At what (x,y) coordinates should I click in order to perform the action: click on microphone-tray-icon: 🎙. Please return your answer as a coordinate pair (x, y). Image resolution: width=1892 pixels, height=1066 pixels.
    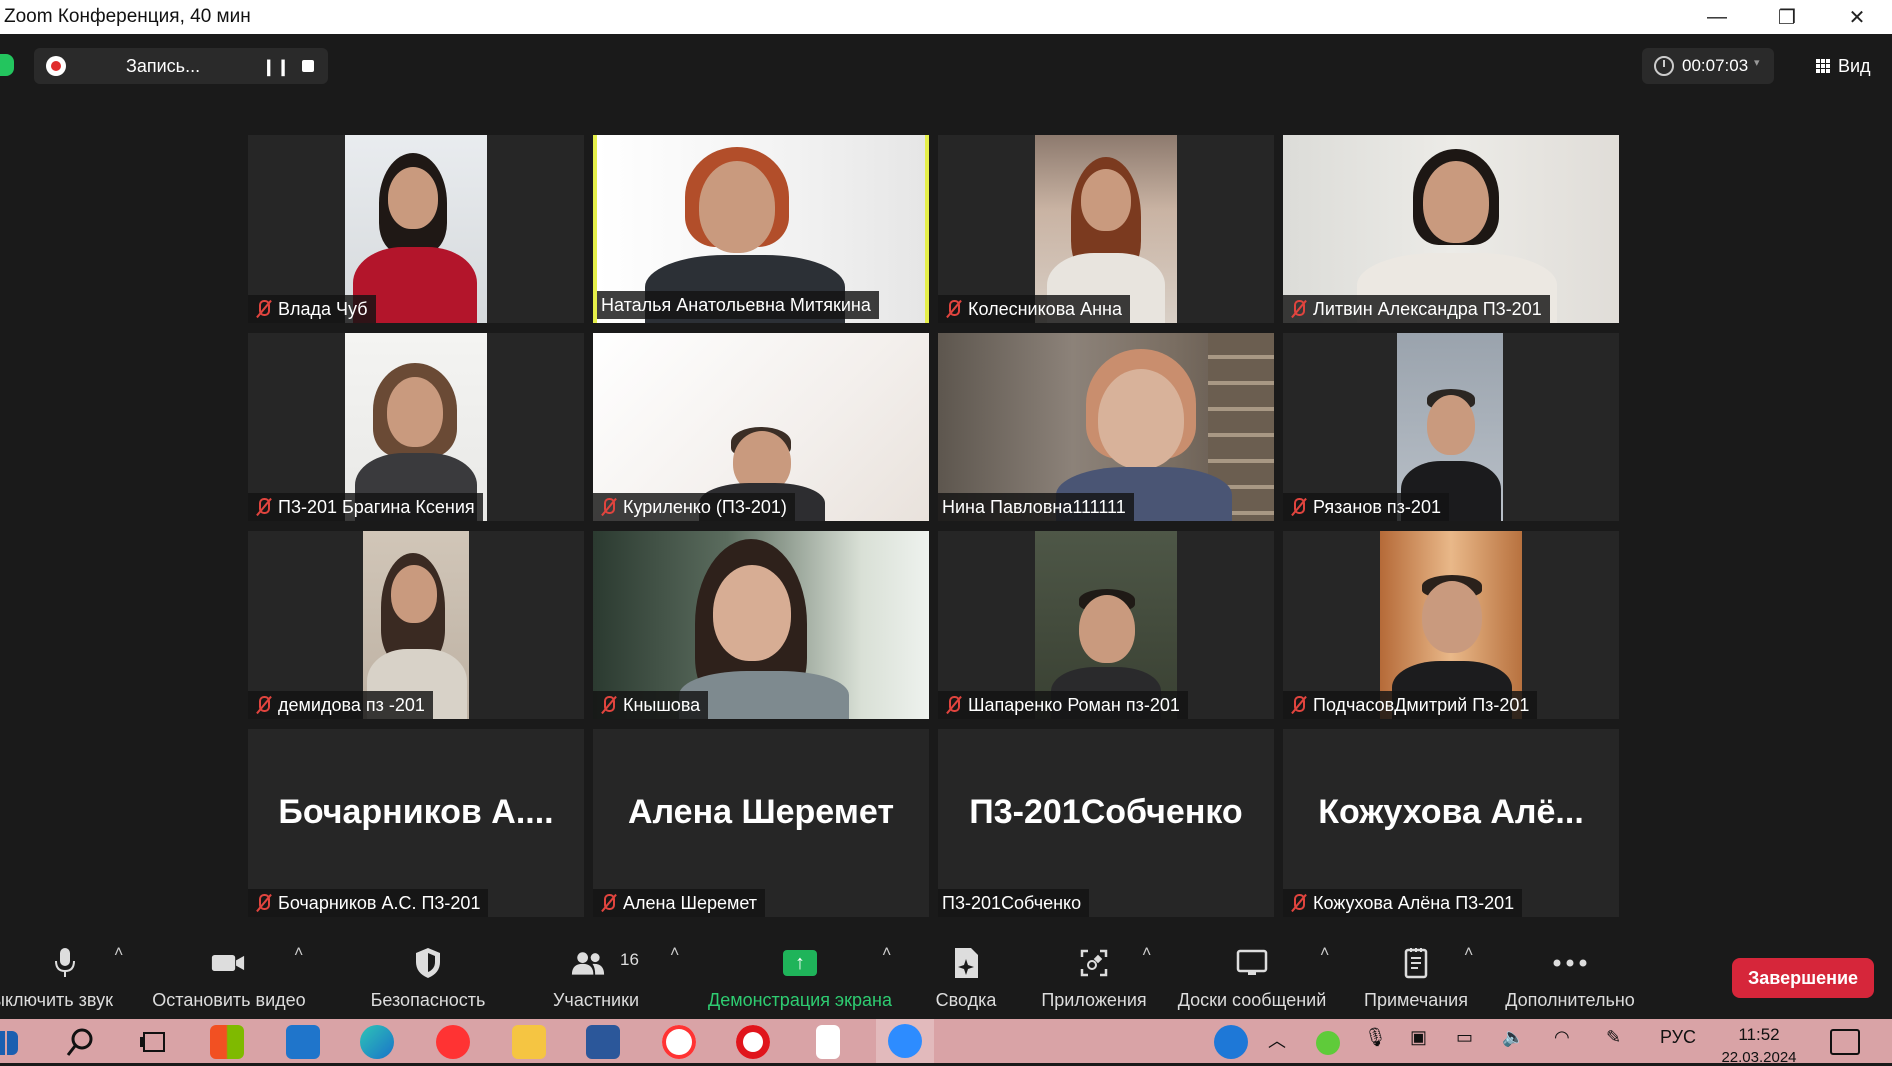
    Looking at the image, I should click on (1375, 1037).